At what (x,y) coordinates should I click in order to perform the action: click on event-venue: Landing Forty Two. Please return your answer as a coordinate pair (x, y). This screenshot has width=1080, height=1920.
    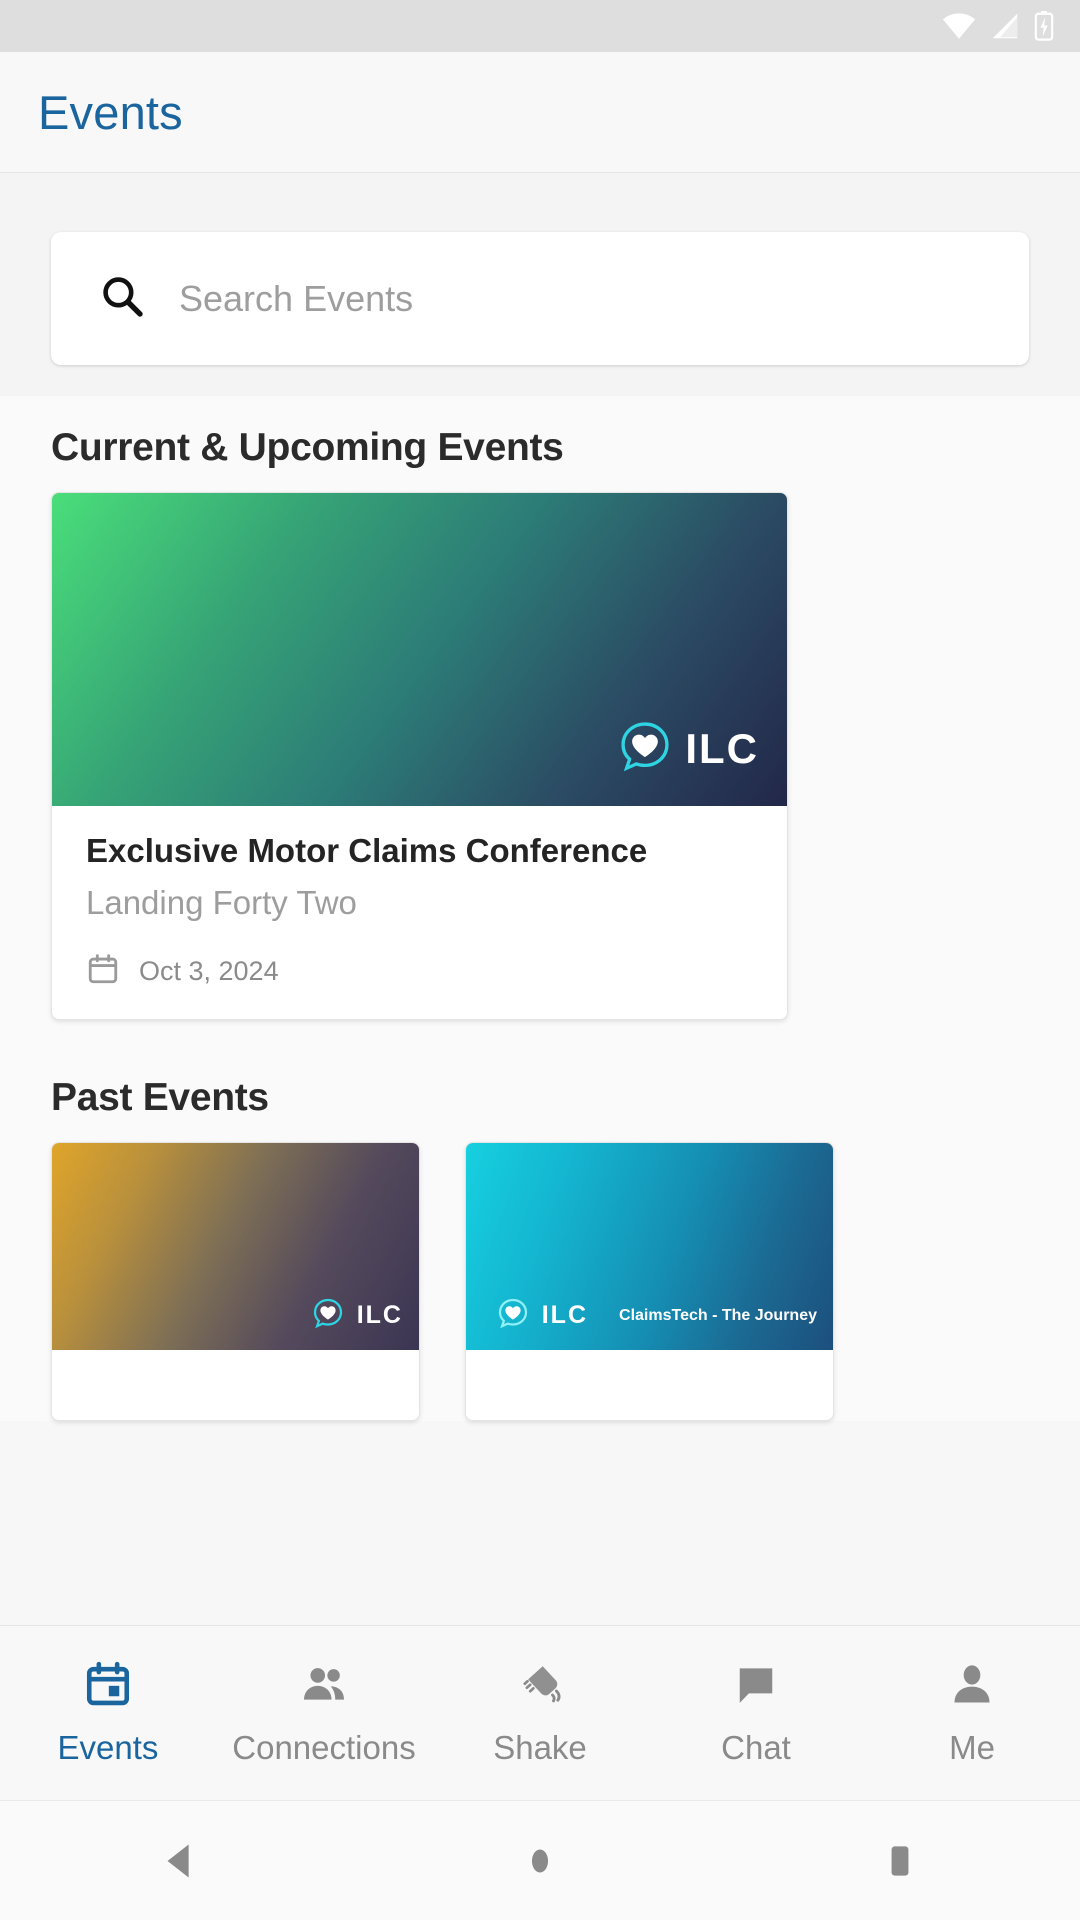
    Looking at the image, I should click on (221, 902).